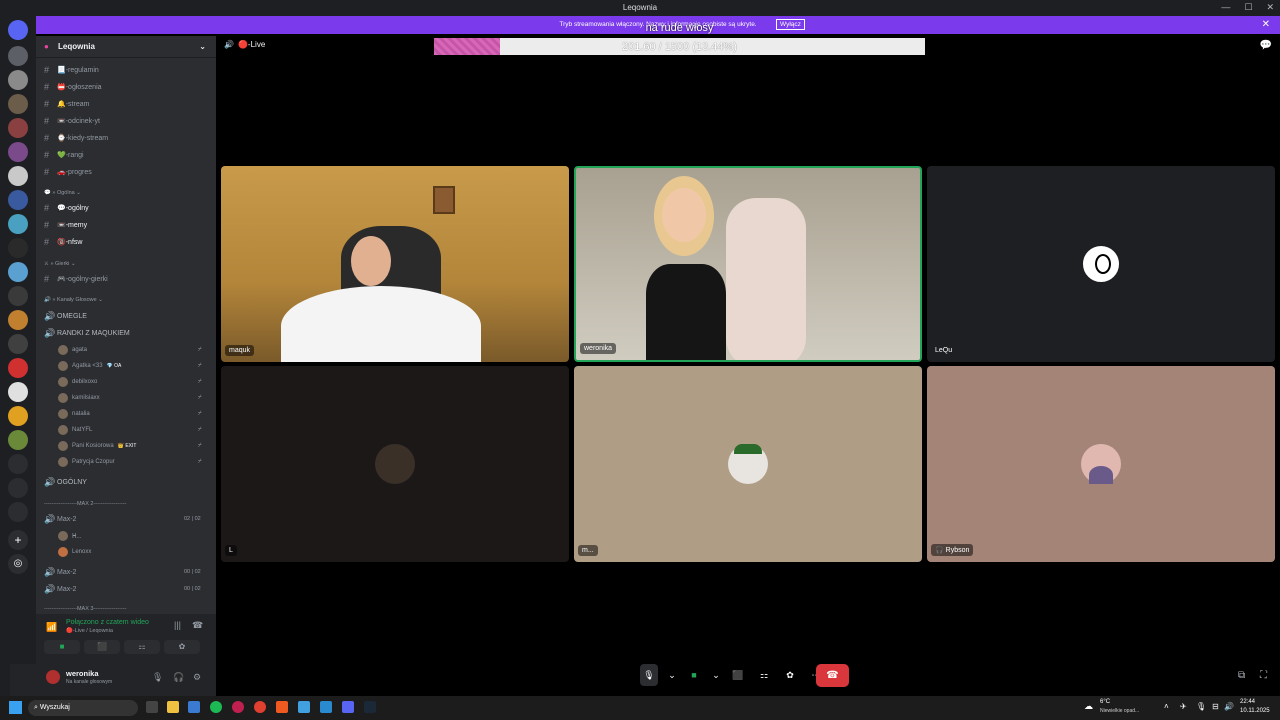 The height and width of the screenshot is (720, 1280). Describe the element at coordinates (130, 398) in the screenshot. I see `voice-user: kamilsiaxx ⌿` at that location.